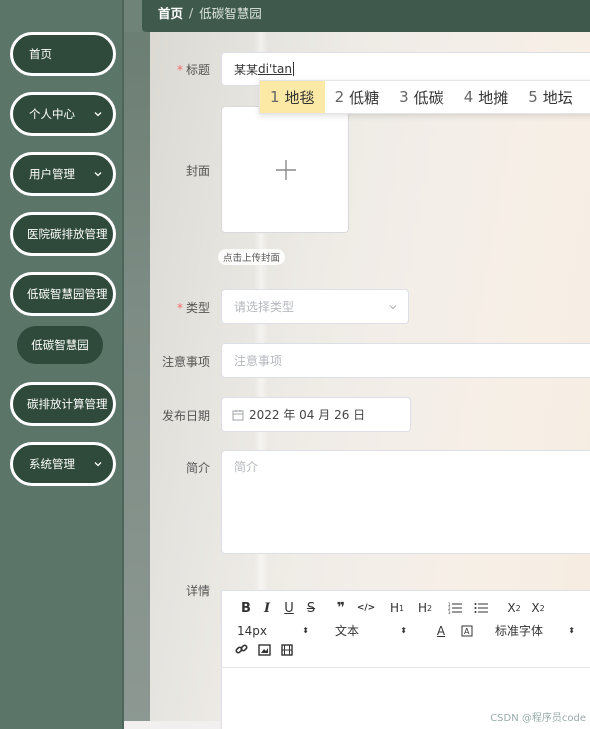  I want to click on cover-upload-hint: 点击上传封面, so click(252, 257).